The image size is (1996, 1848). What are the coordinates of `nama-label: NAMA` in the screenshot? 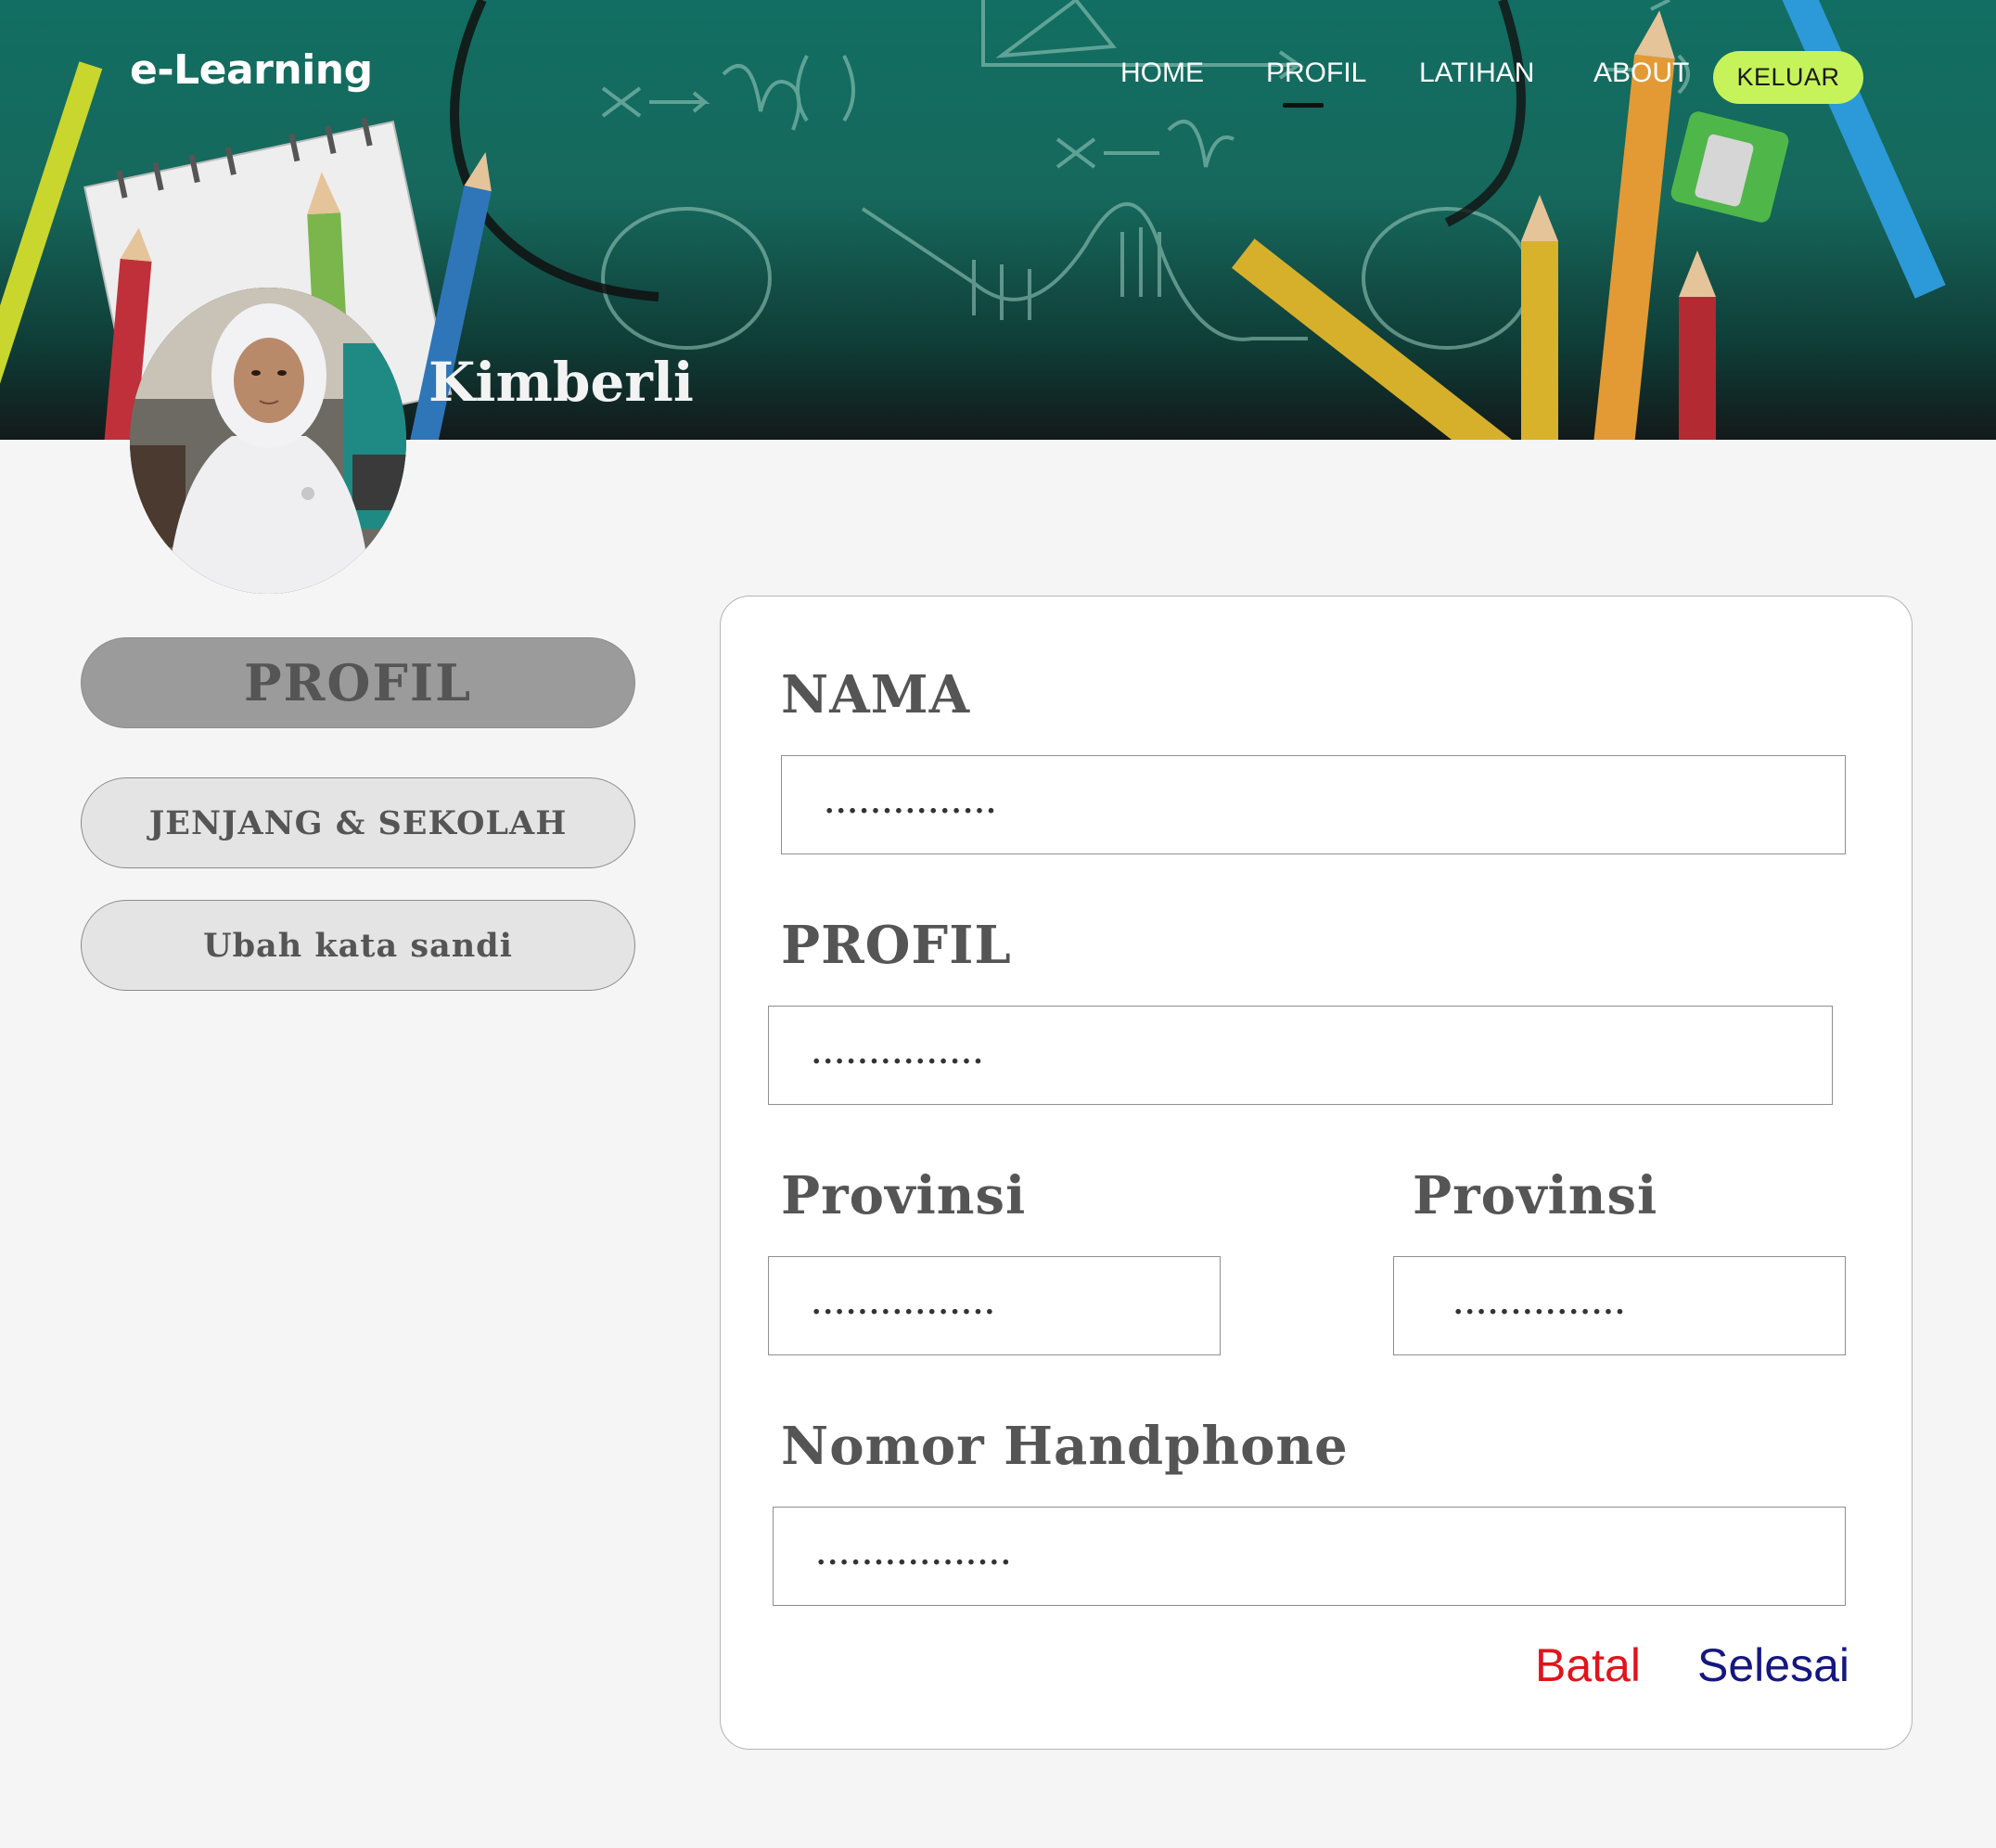 It's located at (876, 694).